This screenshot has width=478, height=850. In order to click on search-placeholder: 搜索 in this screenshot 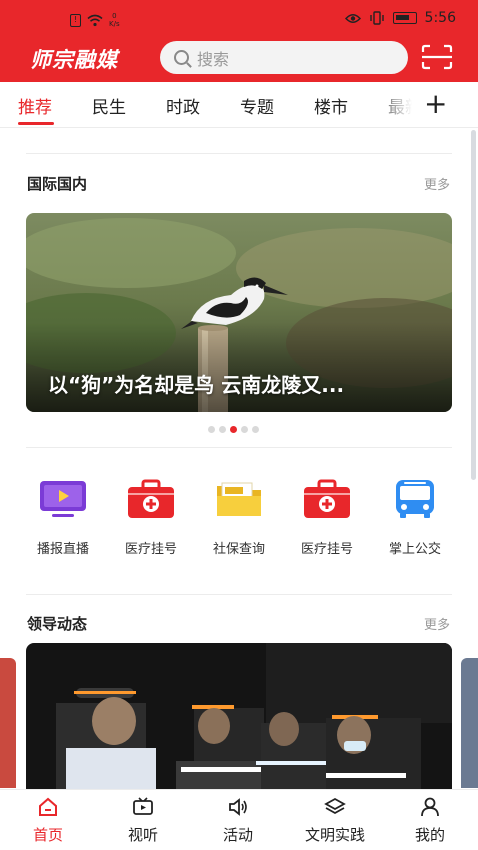, I will do `click(213, 59)`.